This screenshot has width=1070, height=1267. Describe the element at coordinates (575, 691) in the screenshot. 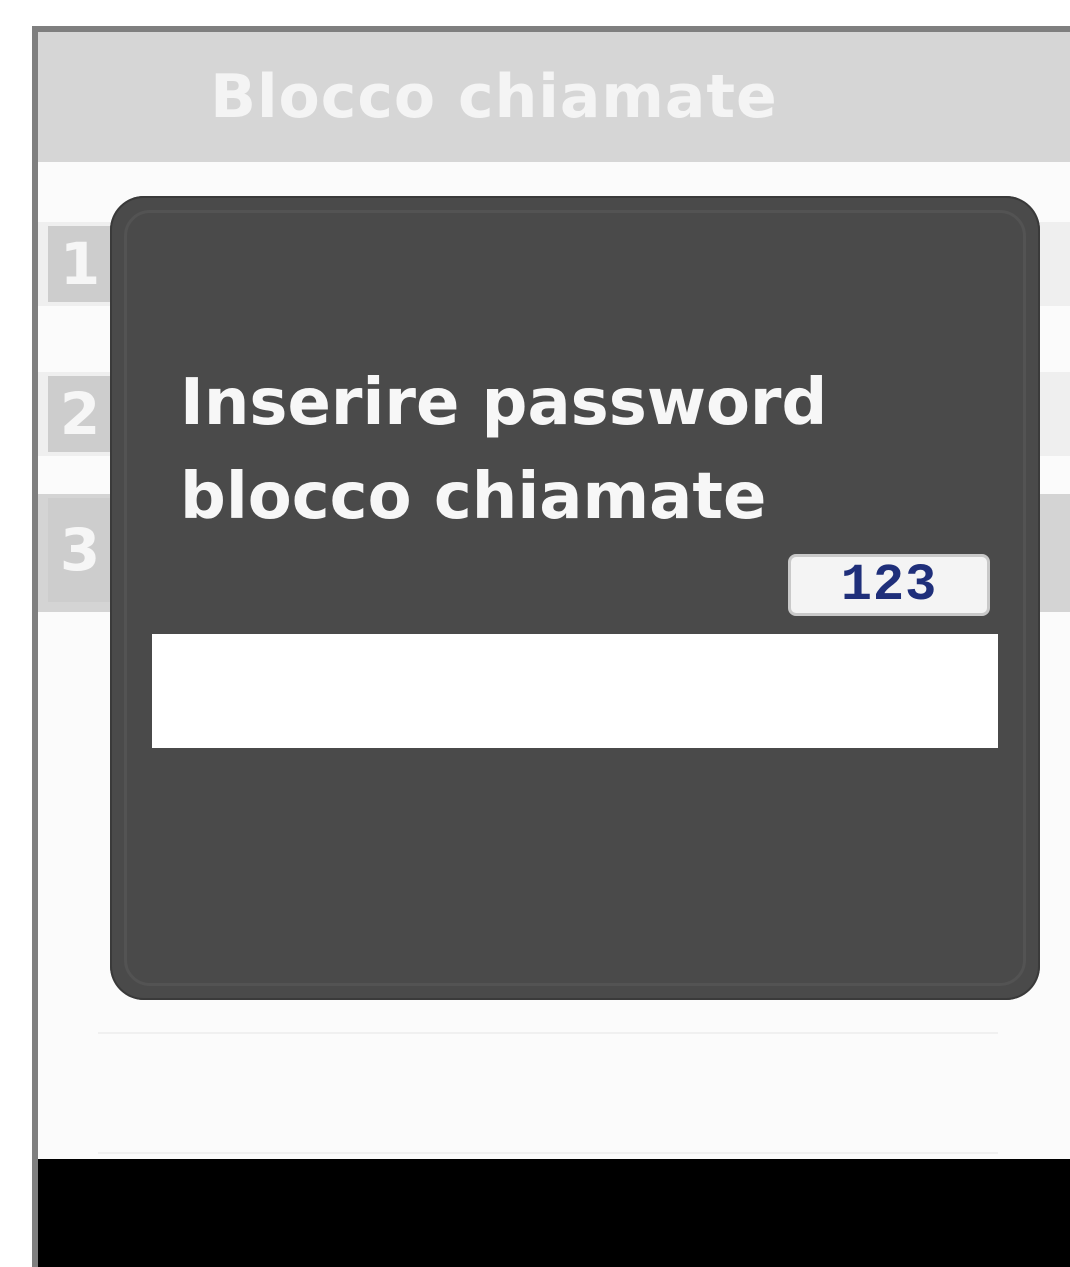

I see `password-input` at that location.